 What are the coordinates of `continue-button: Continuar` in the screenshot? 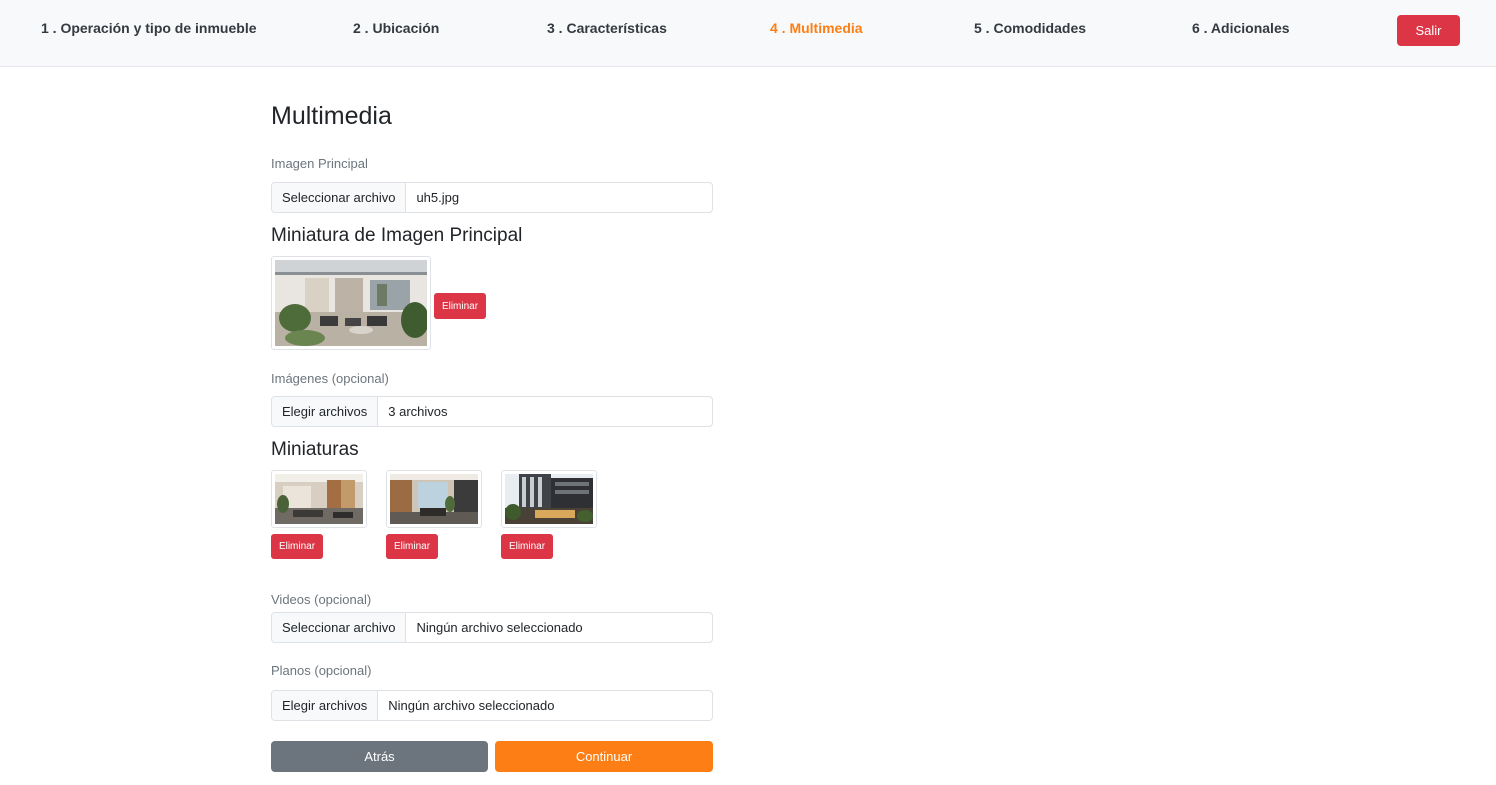 It's located at (604, 756).